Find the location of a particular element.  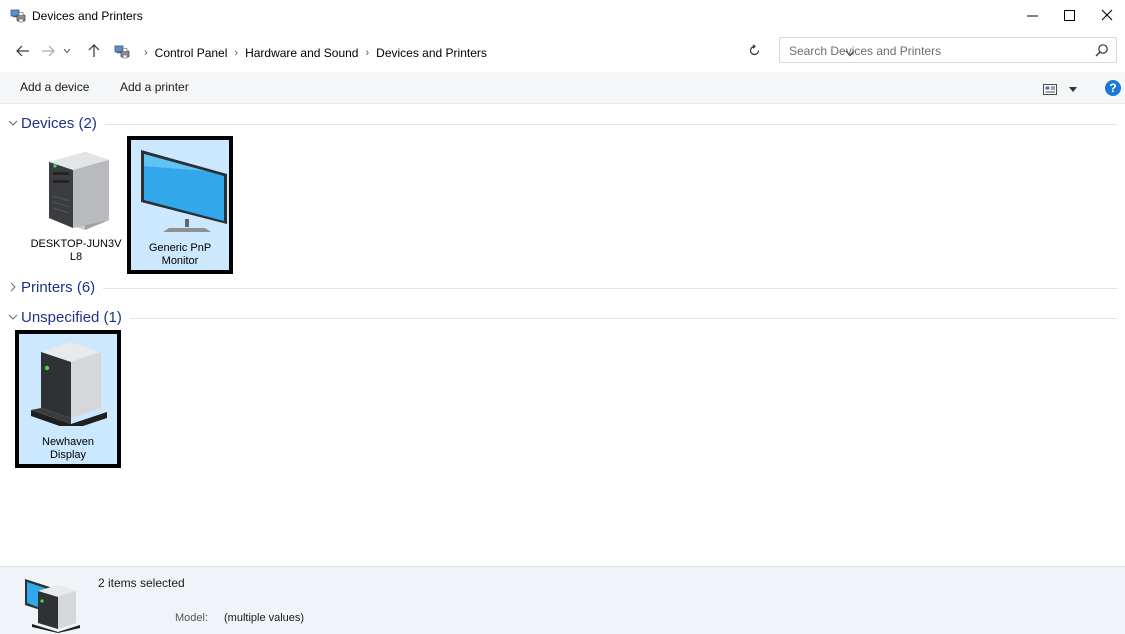

back-button is located at coordinates (23, 51).